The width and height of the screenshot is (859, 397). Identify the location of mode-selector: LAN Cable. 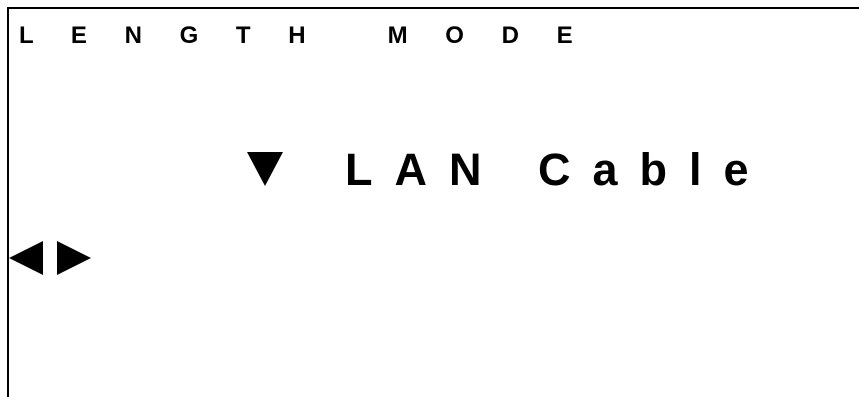
(509, 169).